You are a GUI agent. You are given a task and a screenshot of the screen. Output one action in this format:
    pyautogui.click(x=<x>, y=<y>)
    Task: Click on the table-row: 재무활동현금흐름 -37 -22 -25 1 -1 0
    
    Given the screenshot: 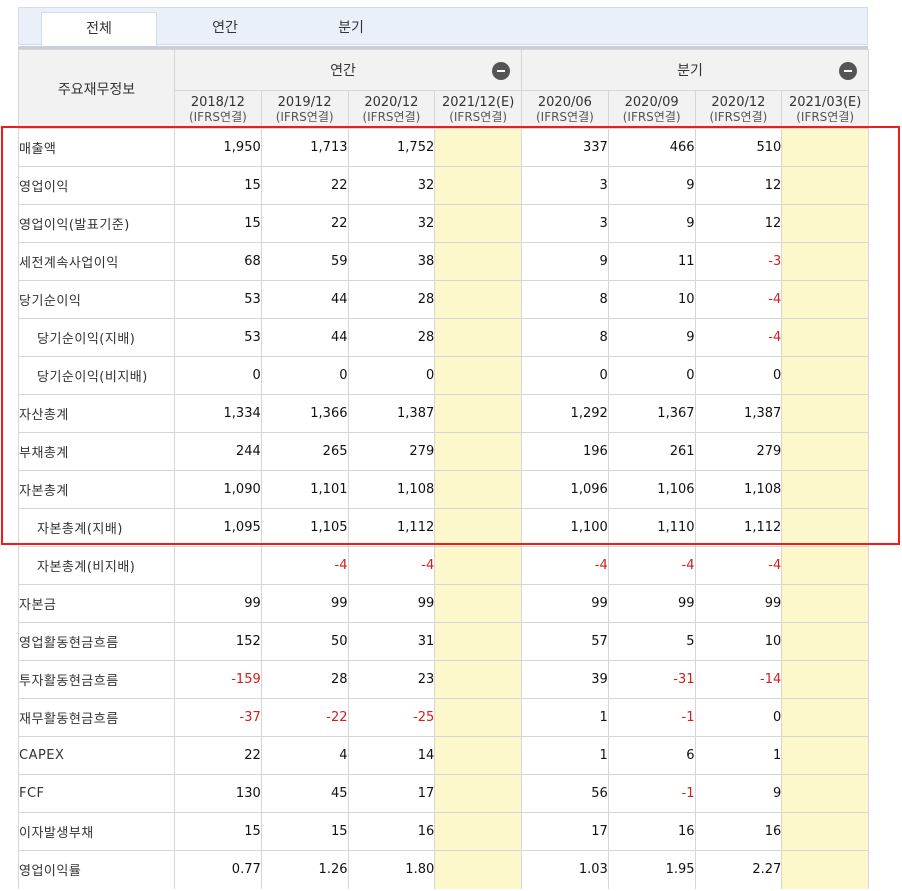 What is the action you would take?
    pyautogui.click(x=444, y=717)
    